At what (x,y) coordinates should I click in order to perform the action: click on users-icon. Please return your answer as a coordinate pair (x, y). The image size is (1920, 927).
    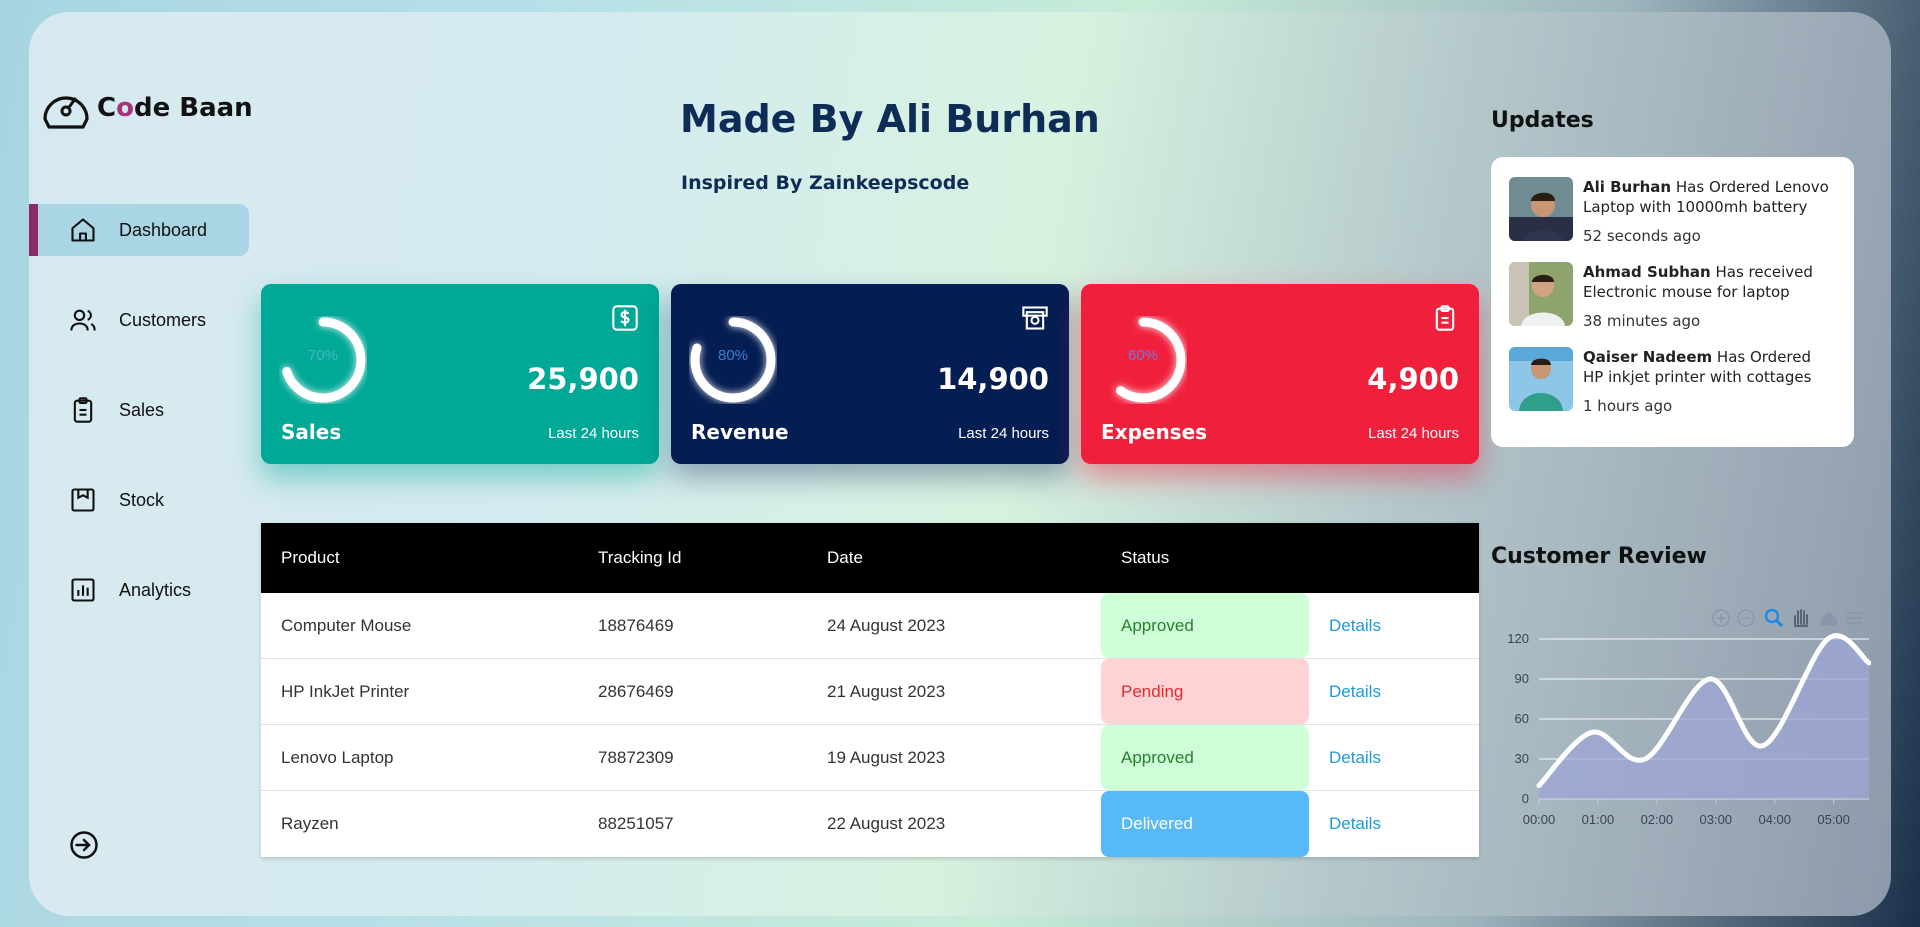
    Looking at the image, I should click on (83, 320).